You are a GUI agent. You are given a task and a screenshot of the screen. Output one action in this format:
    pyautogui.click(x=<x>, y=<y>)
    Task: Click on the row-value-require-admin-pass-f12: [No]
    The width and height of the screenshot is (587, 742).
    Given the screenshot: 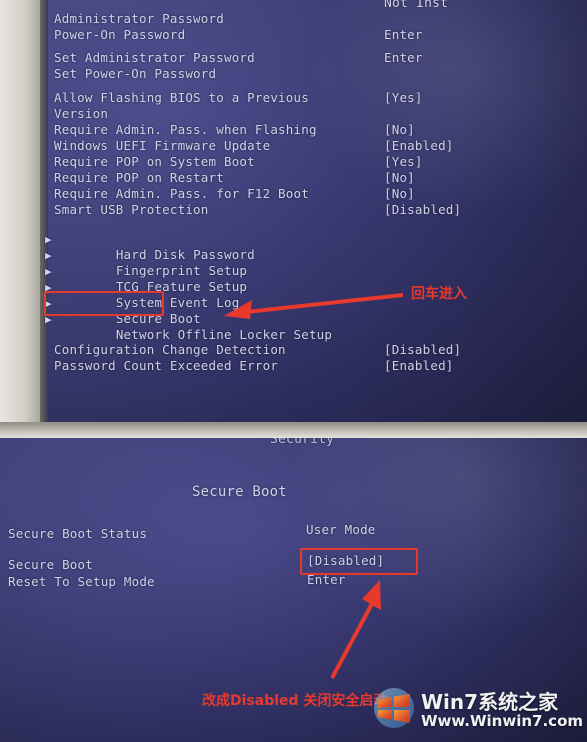 What is the action you would take?
    pyautogui.click(x=399, y=193)
    